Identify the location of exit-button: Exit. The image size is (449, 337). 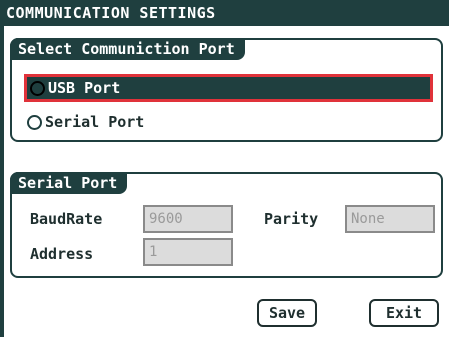
(404, 313).